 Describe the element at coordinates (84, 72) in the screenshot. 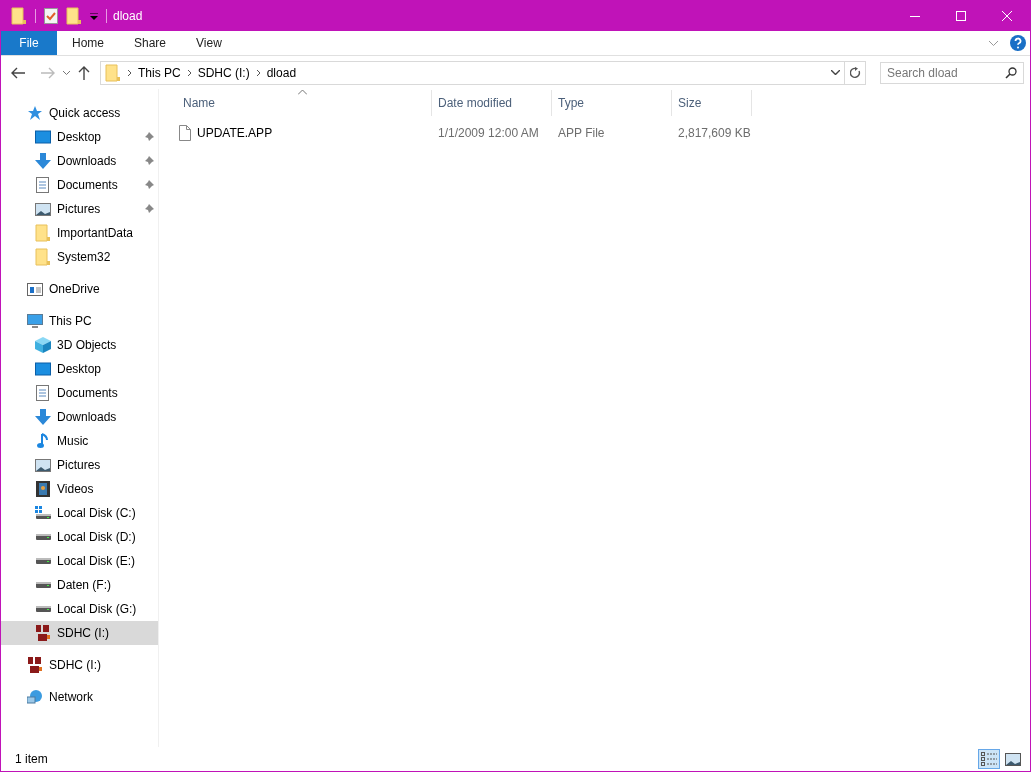

I see `up-arrow-icon` at that location.